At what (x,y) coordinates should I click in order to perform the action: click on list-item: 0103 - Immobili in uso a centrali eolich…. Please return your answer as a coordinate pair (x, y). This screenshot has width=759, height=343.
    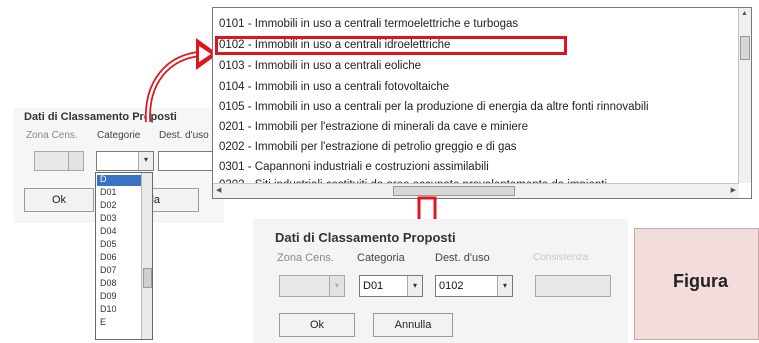
    Looking at the image, I should click on (320, 66).